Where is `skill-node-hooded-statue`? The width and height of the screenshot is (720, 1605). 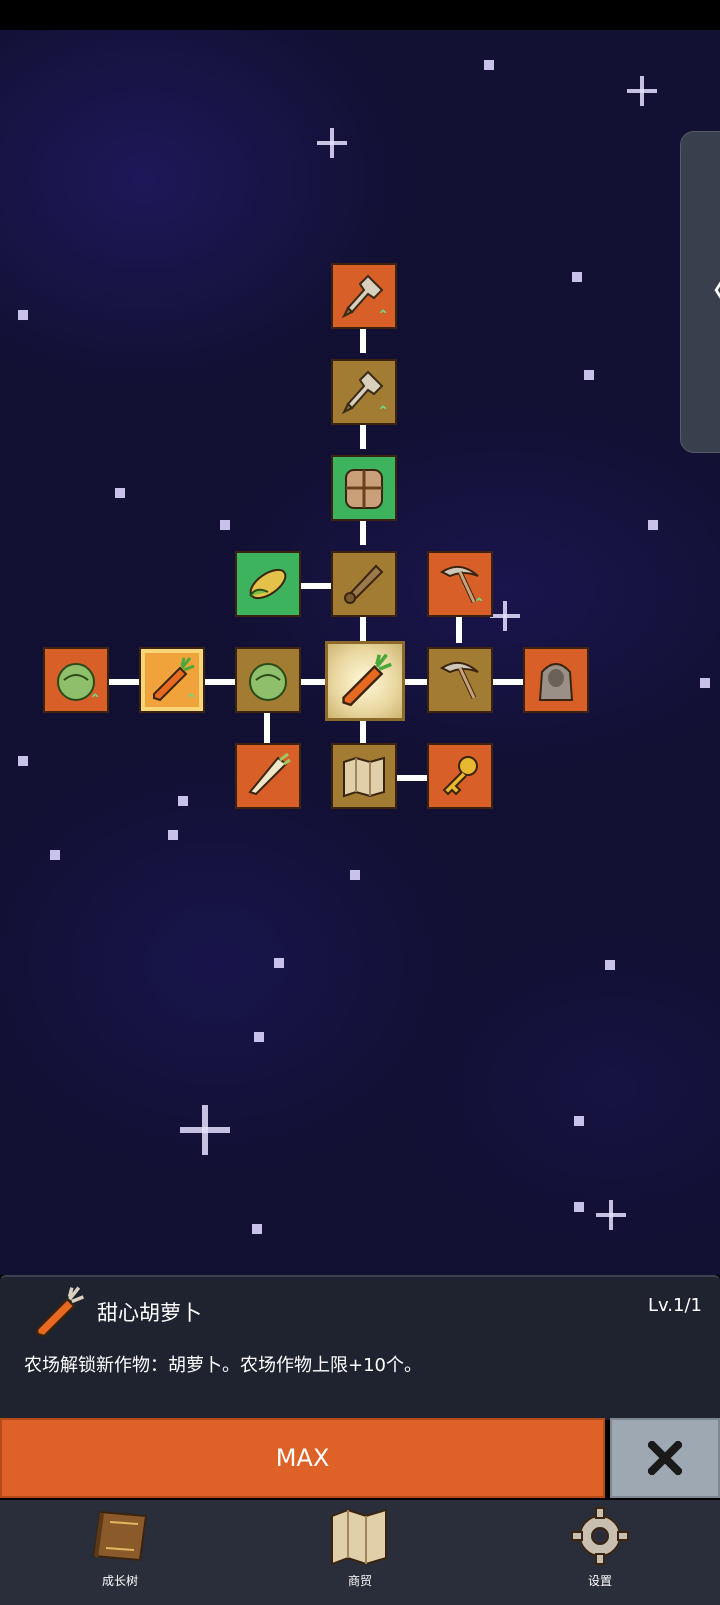 skill-node-hooded-statue is located at coordinates (556, 680).